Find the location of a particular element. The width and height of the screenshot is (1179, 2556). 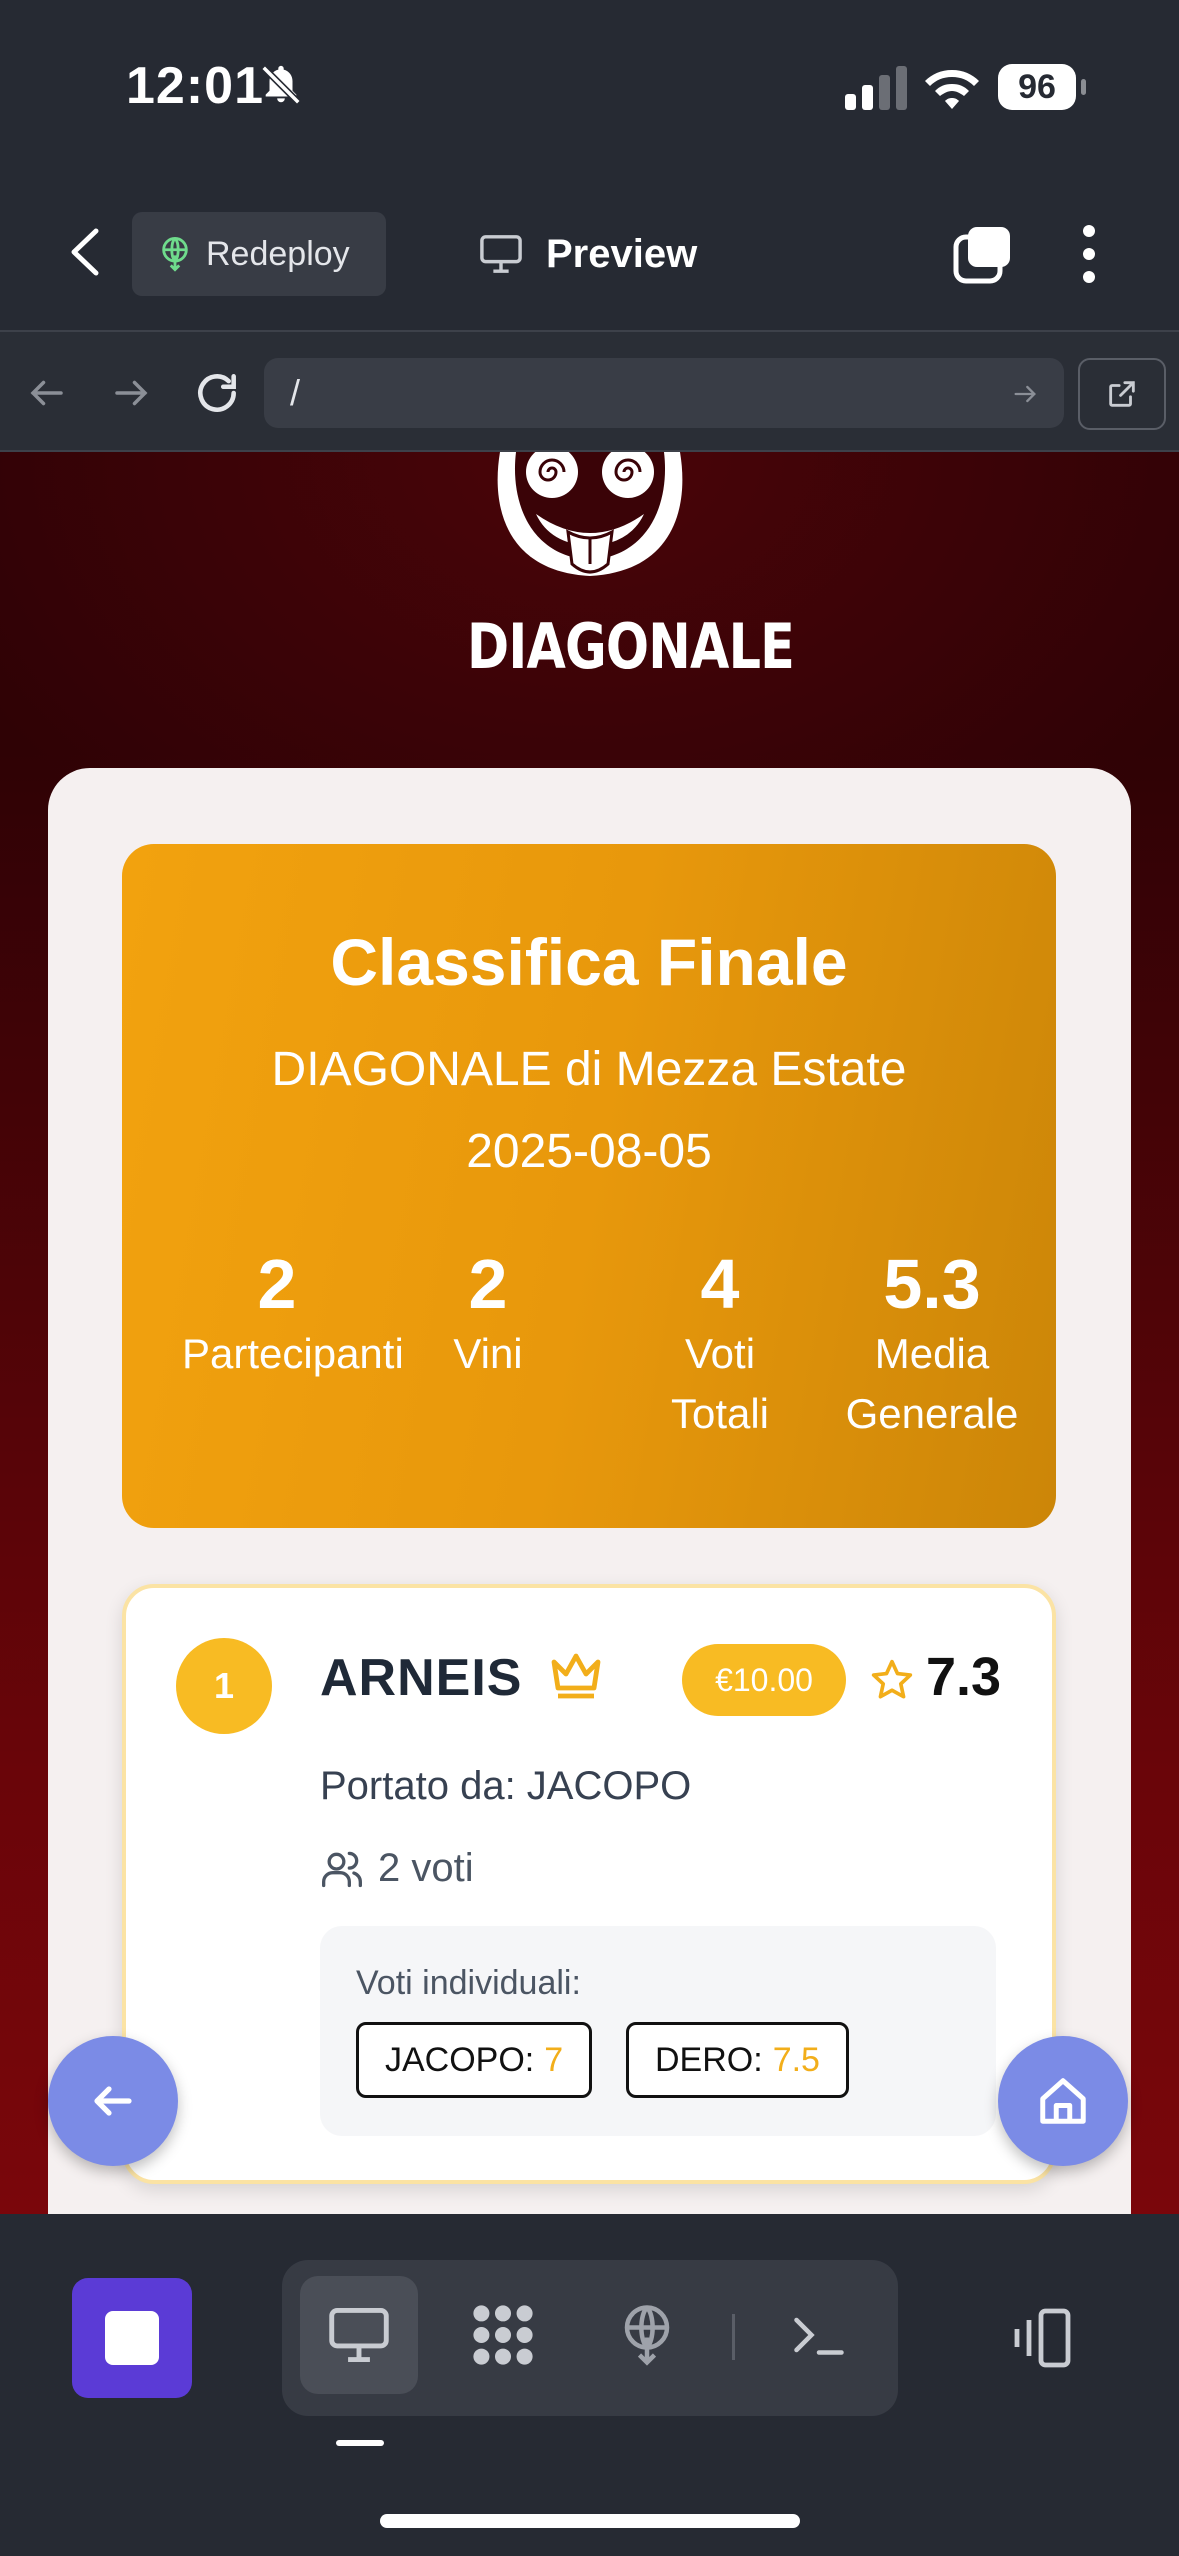

home-fab-button is located at coordinates (1063, 2101).